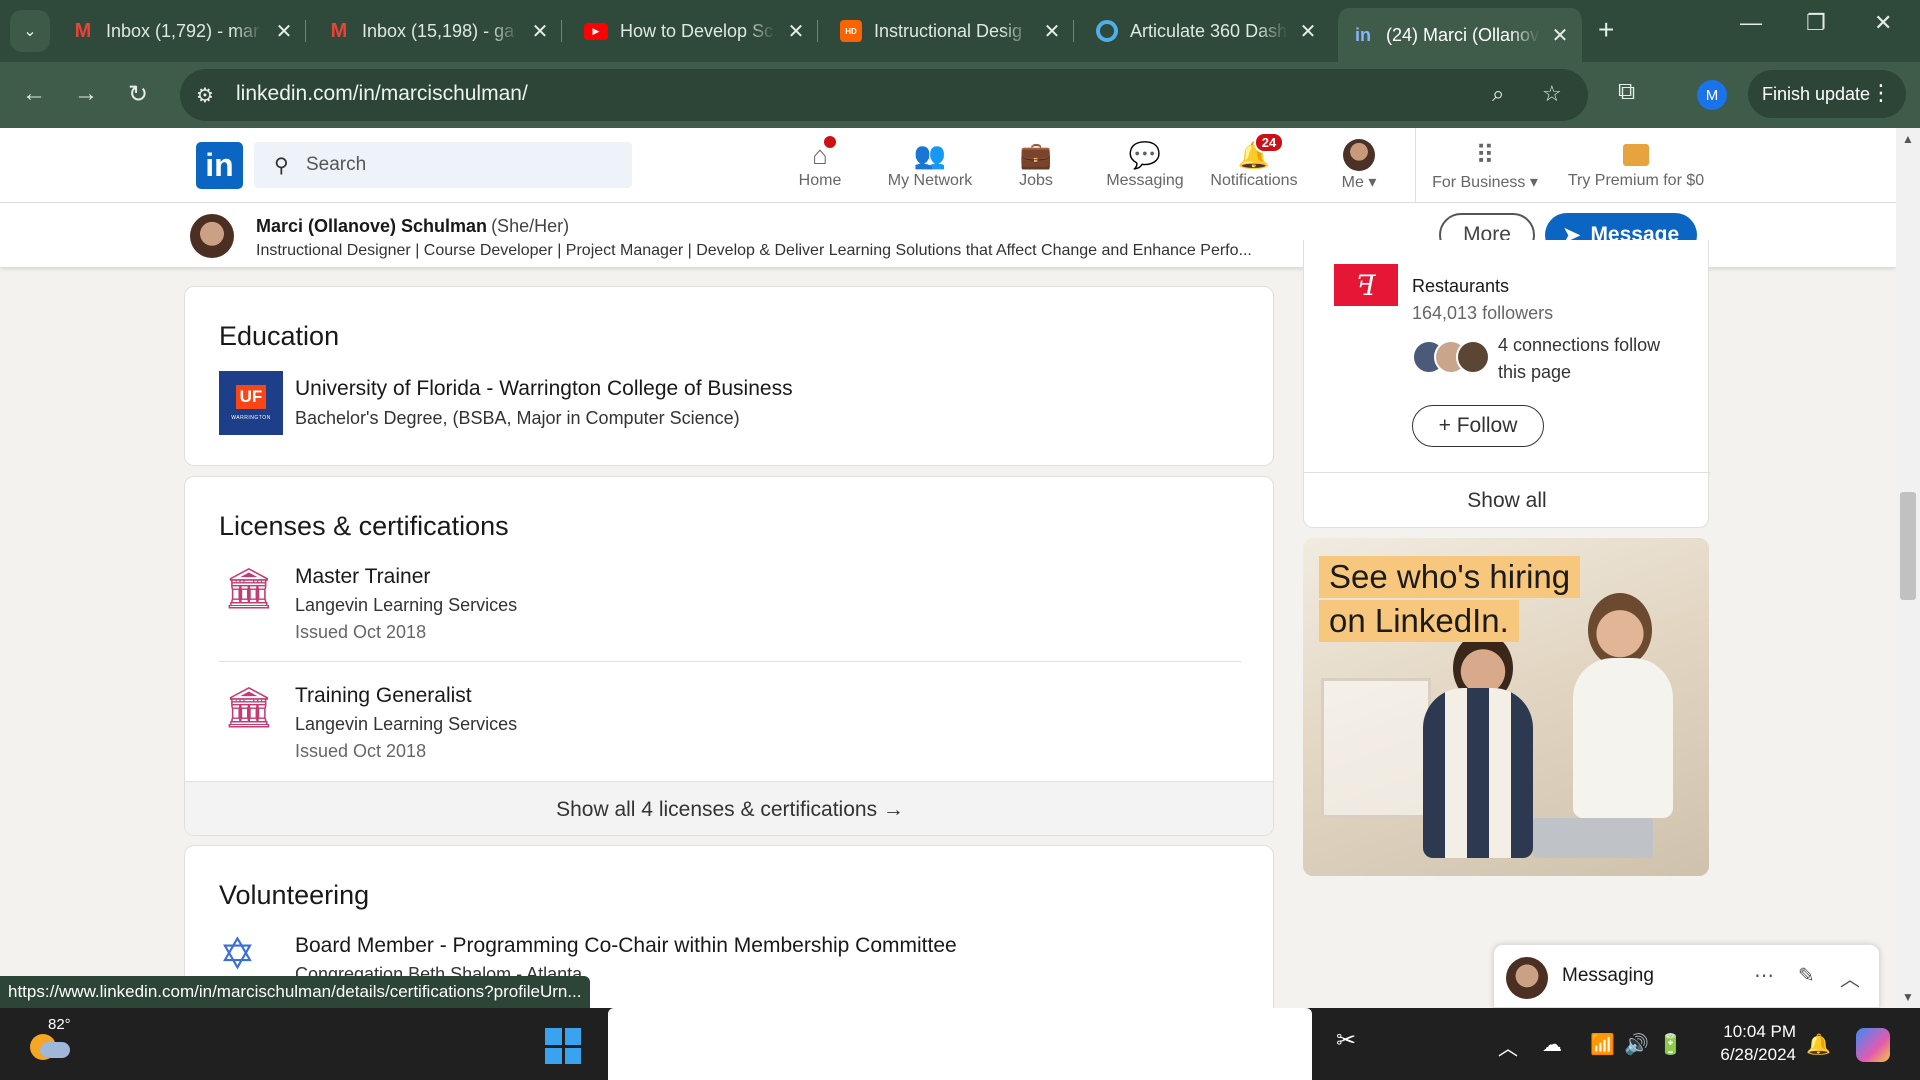  I want to click on nav-try-premium: Try Premium for $0, so click(1636, 168).